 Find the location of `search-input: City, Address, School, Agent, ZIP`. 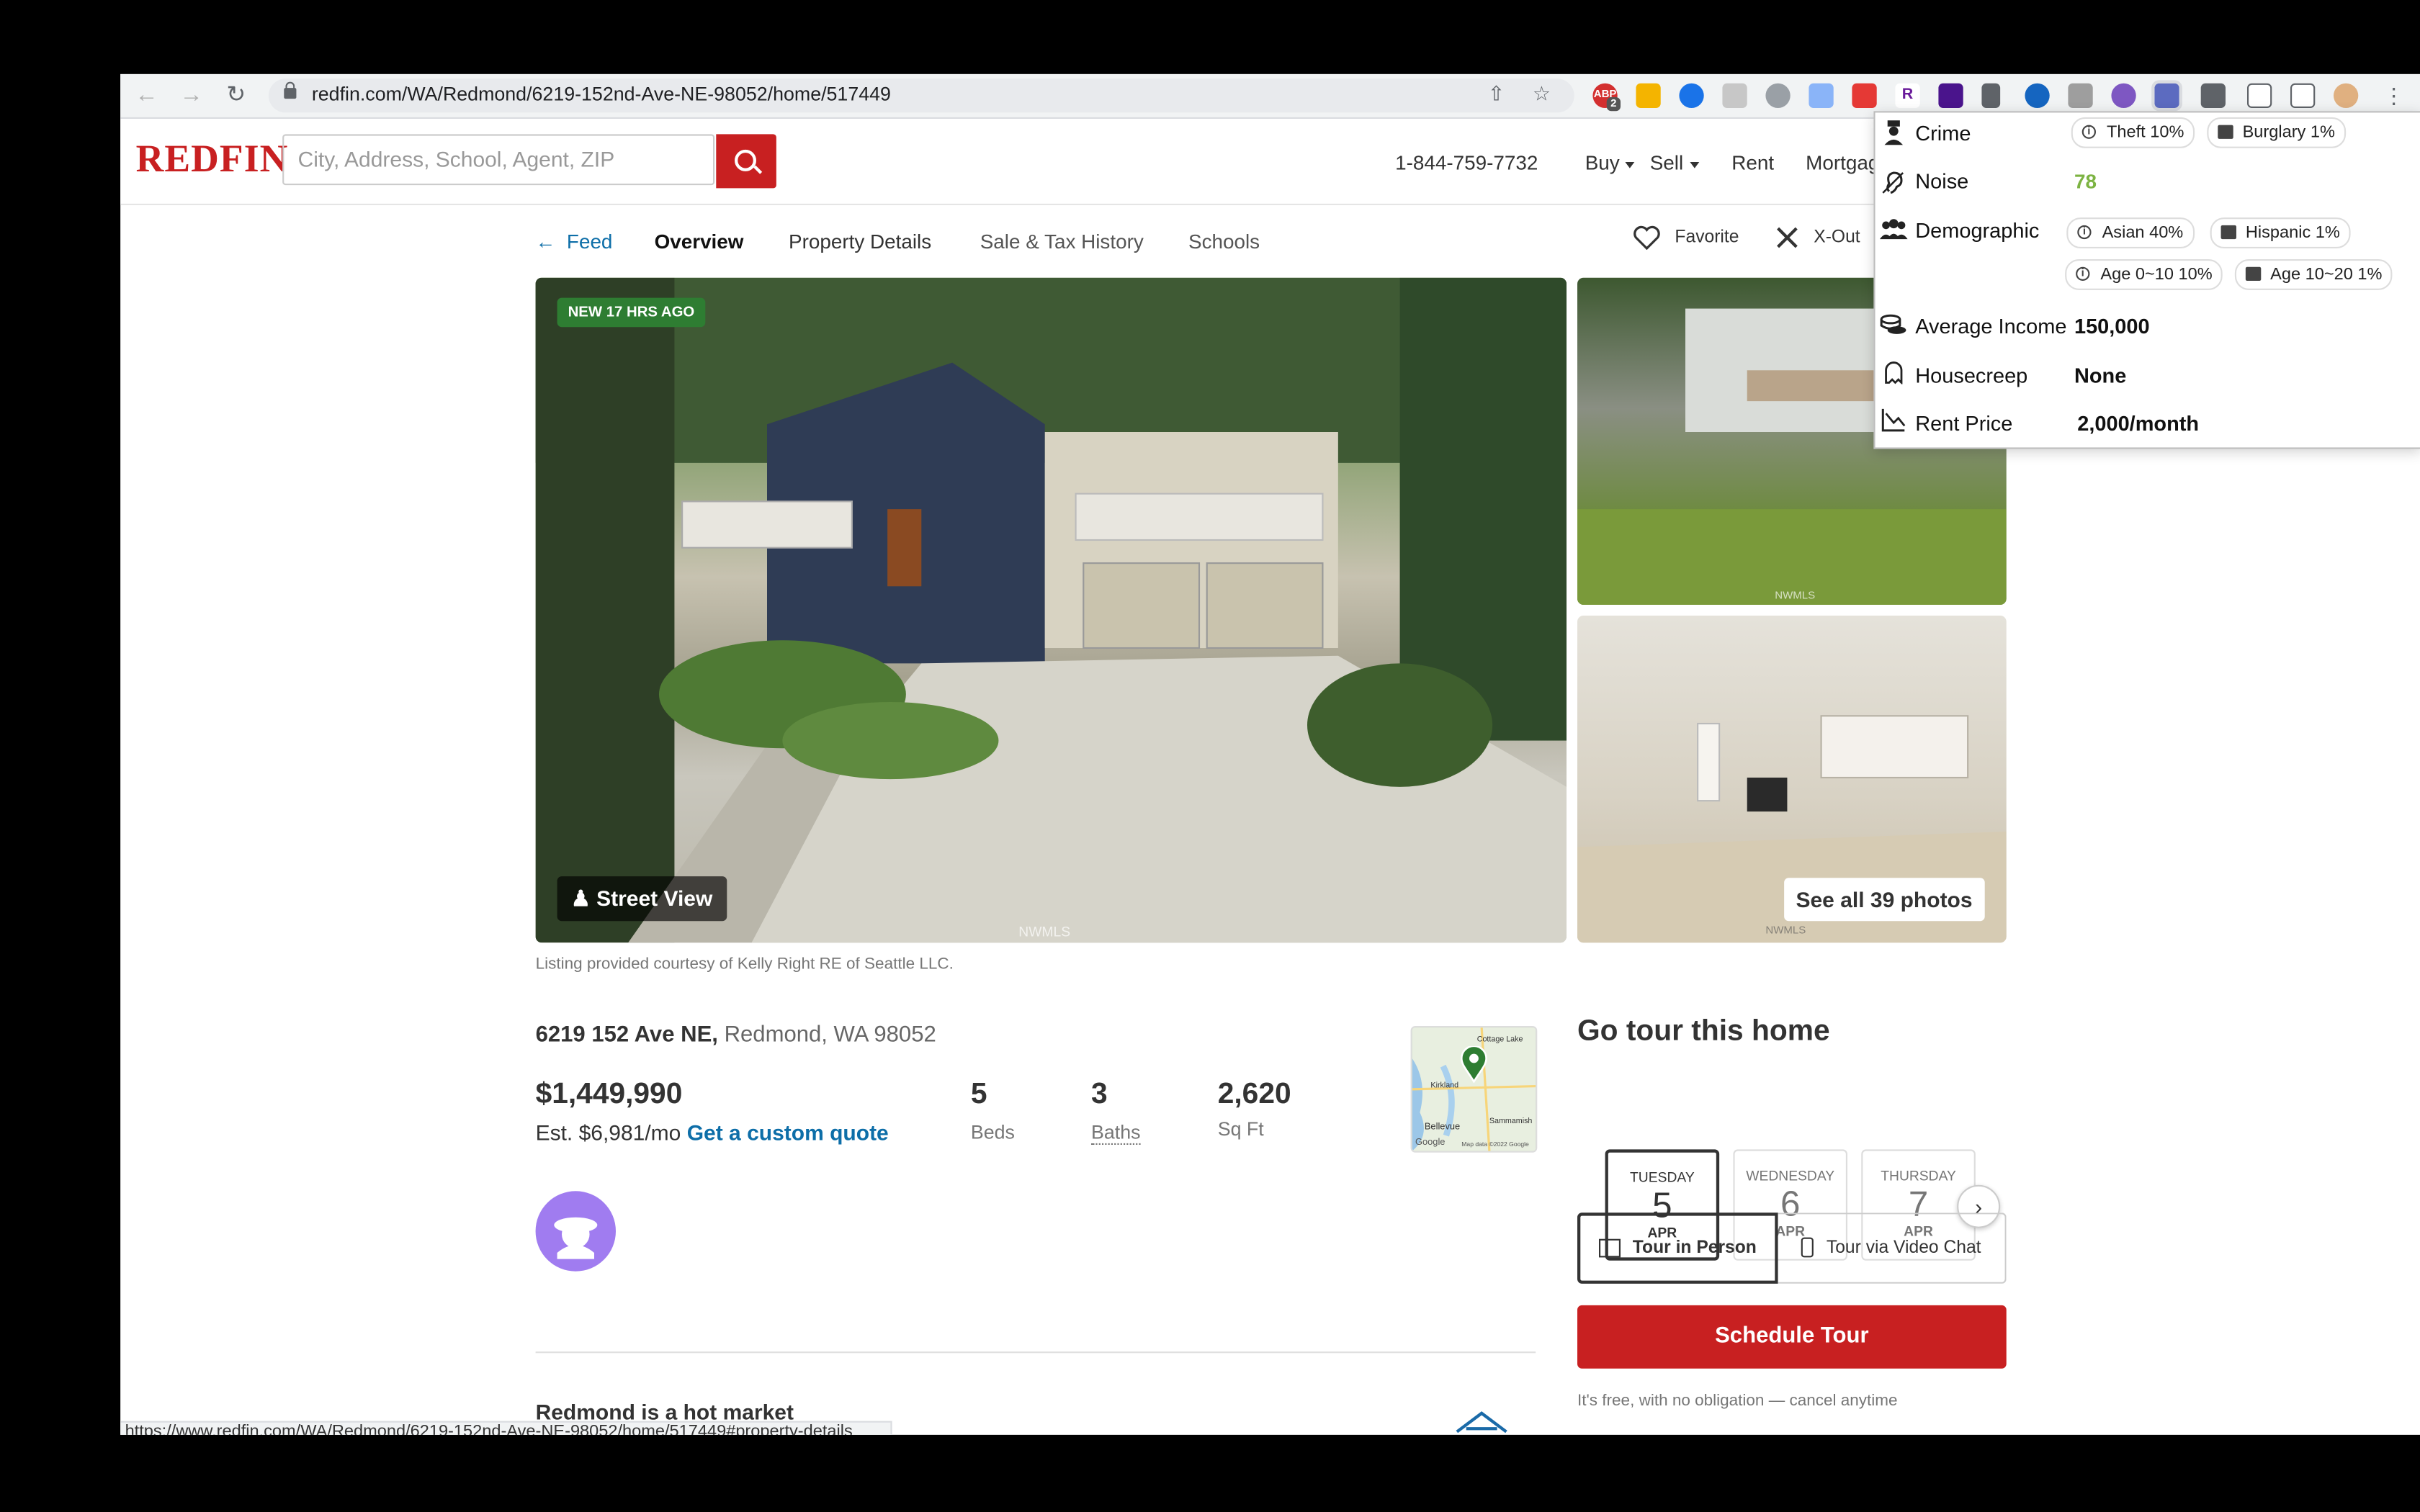

search-input: City, Address, School, Agent, ZIP is located at coordinates (498, 160).